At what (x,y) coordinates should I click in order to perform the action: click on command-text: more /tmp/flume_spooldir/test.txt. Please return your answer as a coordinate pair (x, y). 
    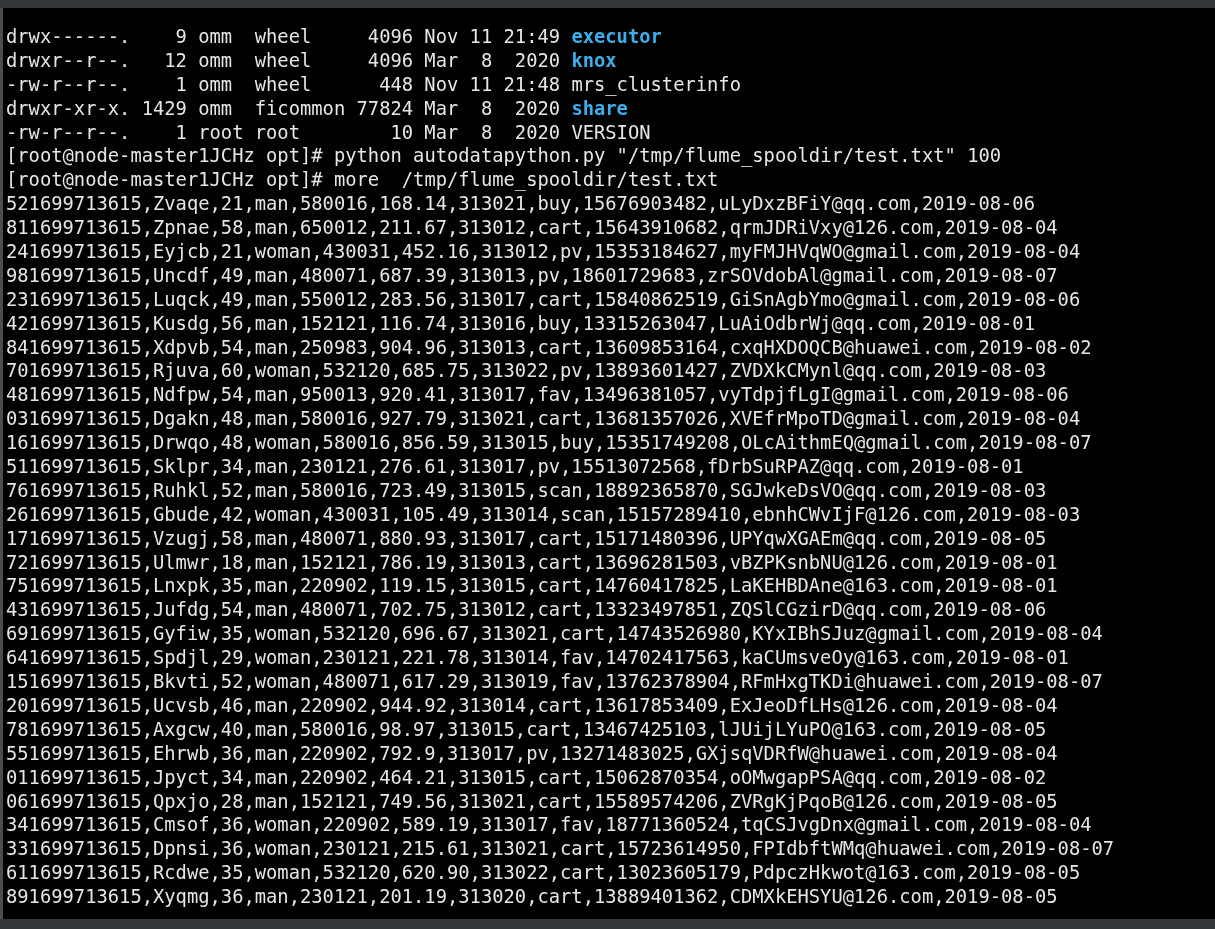
    Looking at the image, I should click on (526, 180).